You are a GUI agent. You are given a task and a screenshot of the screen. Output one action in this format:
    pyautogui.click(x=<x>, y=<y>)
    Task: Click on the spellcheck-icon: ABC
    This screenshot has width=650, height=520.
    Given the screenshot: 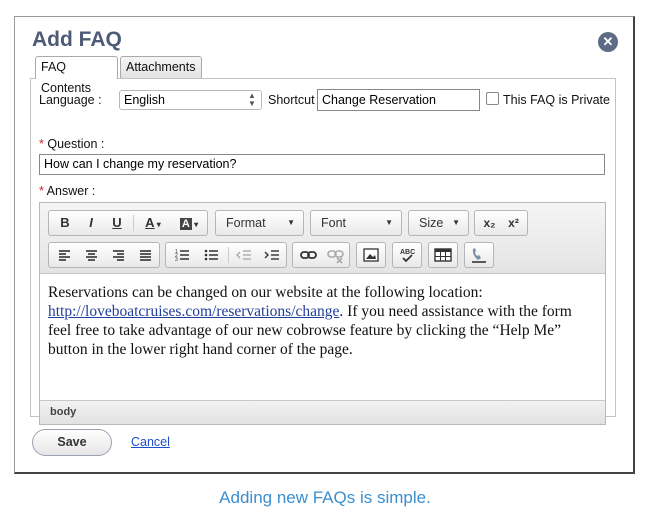 What is the action you would take?
    pyautogui.click(x=407, y=255)
    